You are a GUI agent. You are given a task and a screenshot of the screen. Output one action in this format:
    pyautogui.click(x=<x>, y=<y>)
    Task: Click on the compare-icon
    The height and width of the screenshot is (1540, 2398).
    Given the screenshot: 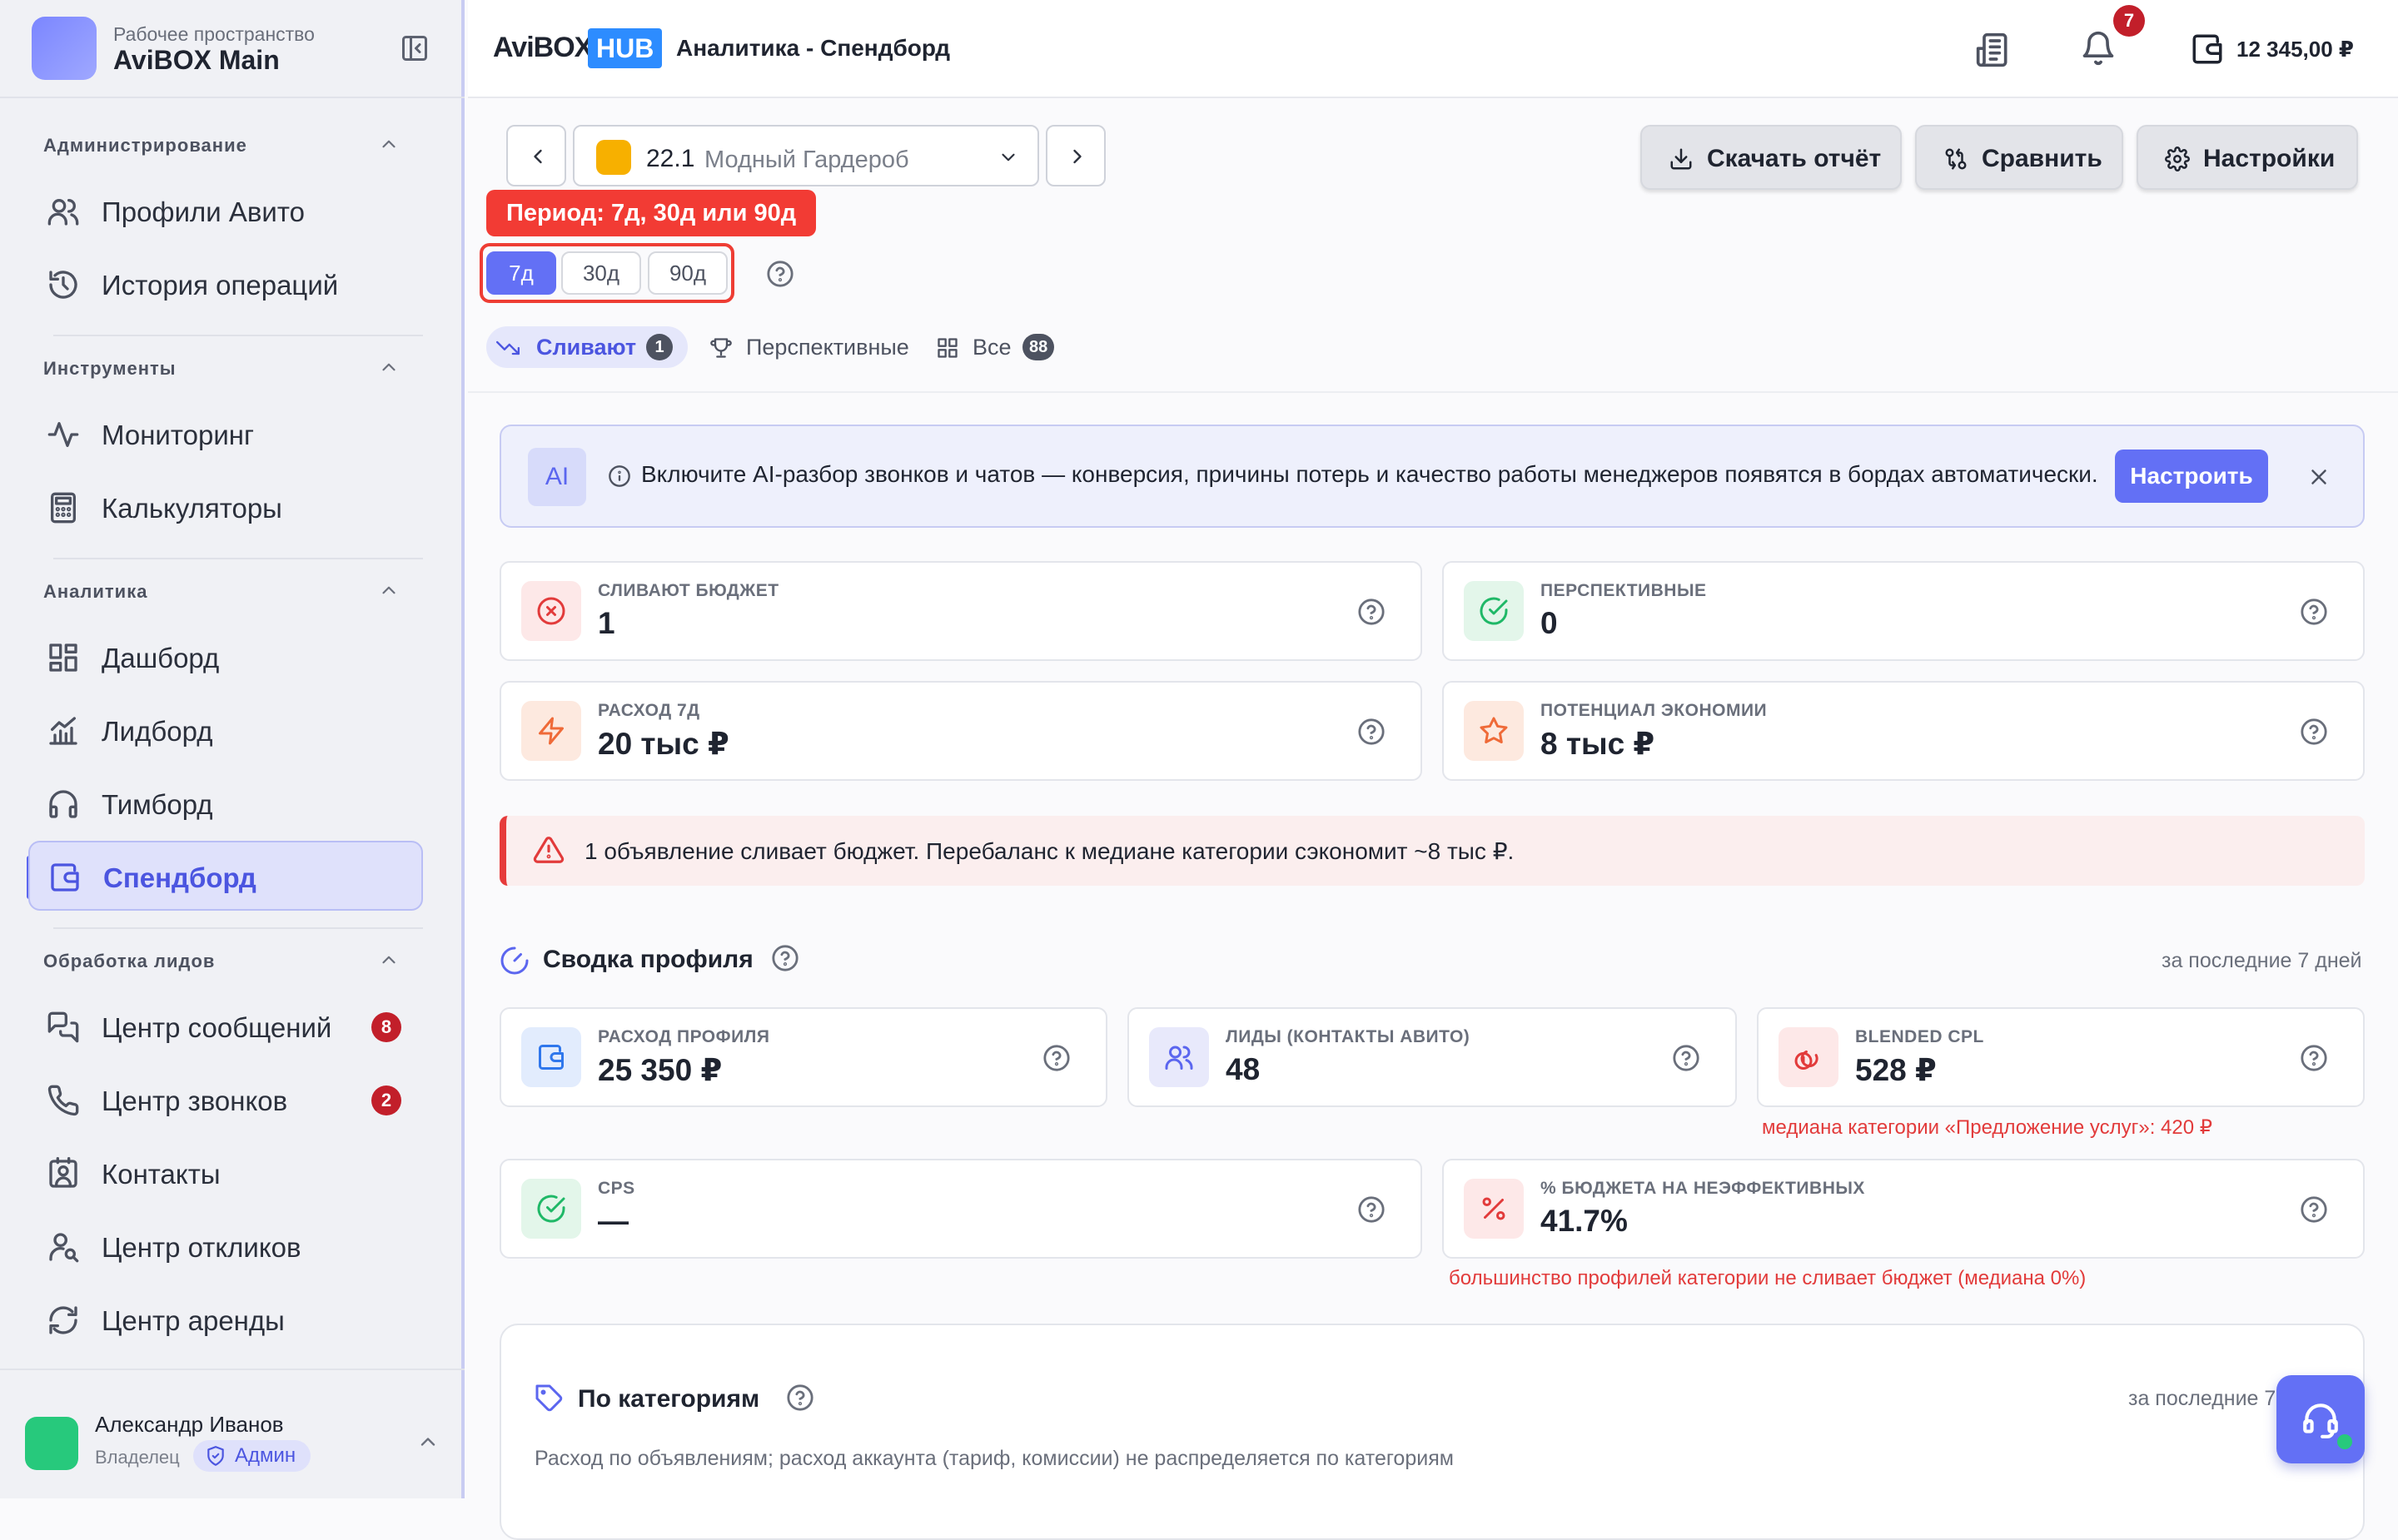 What is the action you would take?
    pyautogui.click(x=1956, y=159)
    